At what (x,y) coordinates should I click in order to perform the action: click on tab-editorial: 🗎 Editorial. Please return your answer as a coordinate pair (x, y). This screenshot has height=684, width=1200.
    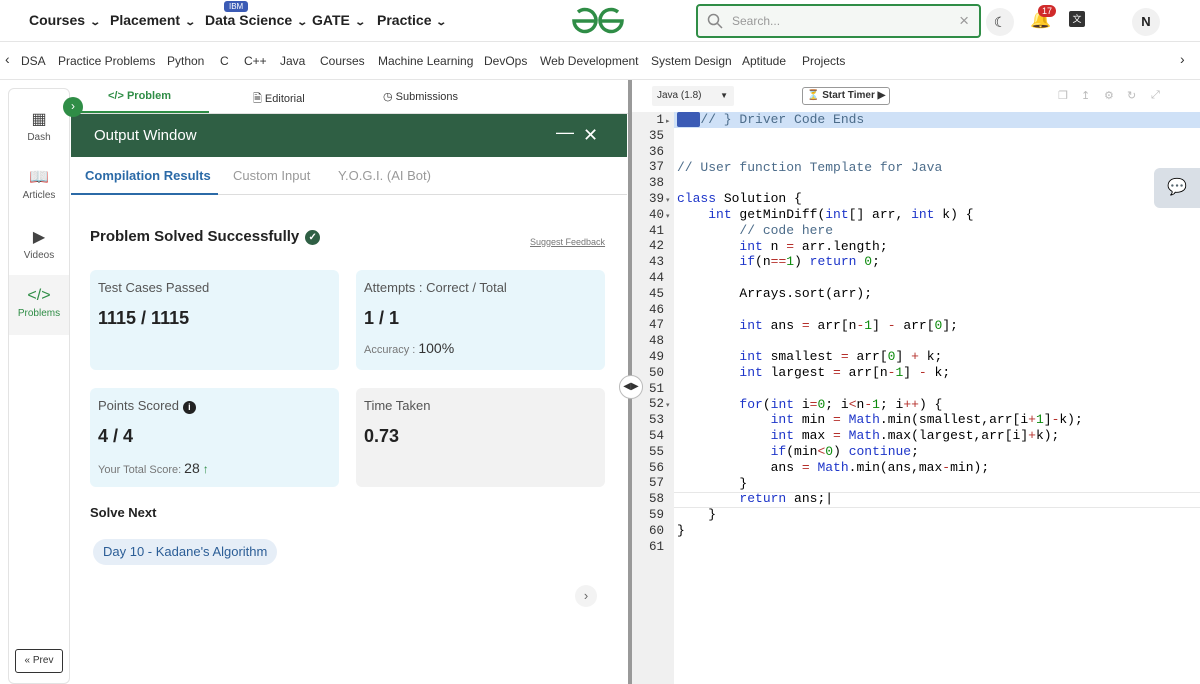
    Looking at the image, I should click on (279, 99).